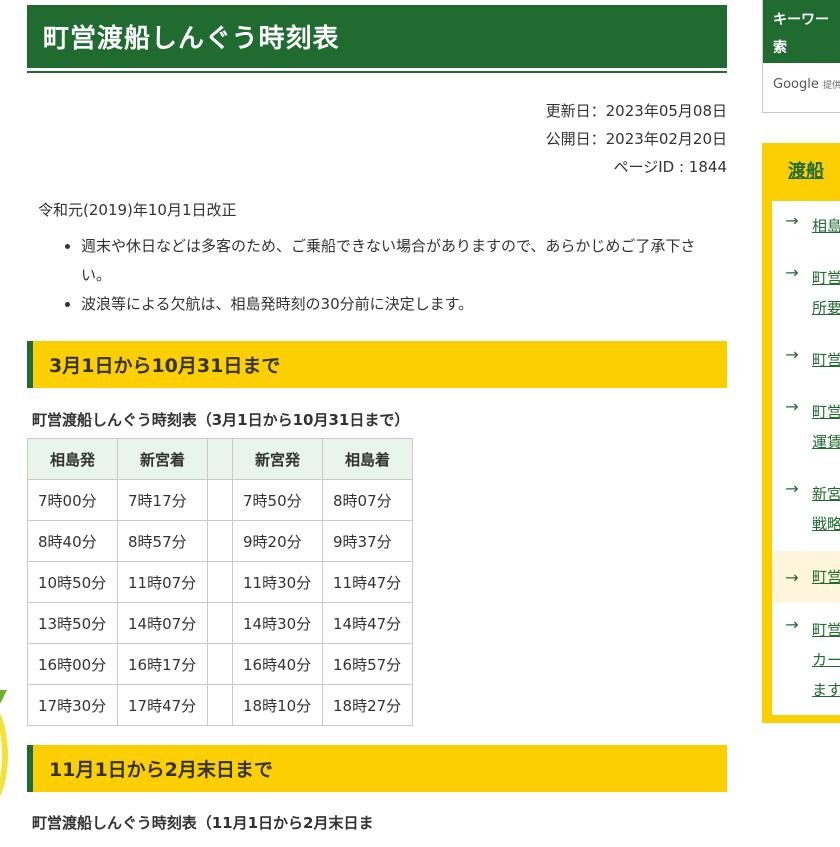 This screenshot has width=840, height=847. Describe the element at coordinates (806, 427) in the screenshot. I see `sidebar-item: → 町営 運賃` at that location.